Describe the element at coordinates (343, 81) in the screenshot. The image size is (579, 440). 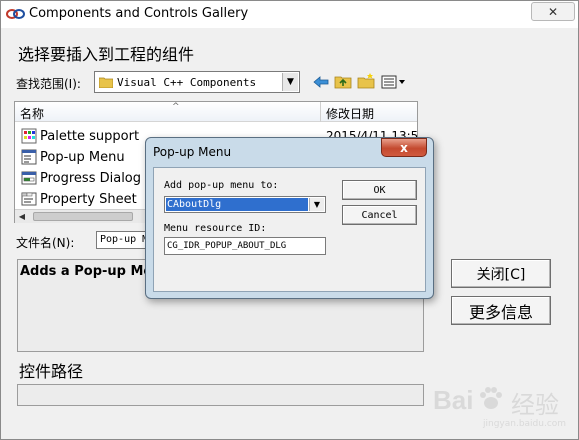
I see `up-folder-icon` at that location.